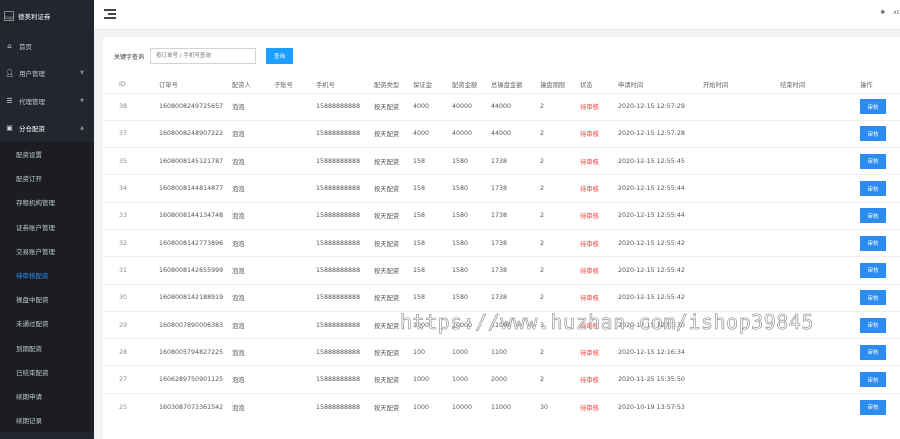  Describe the element at coordinates (131, 406) in the screenshot. I see `cell-id: 25` at that location.